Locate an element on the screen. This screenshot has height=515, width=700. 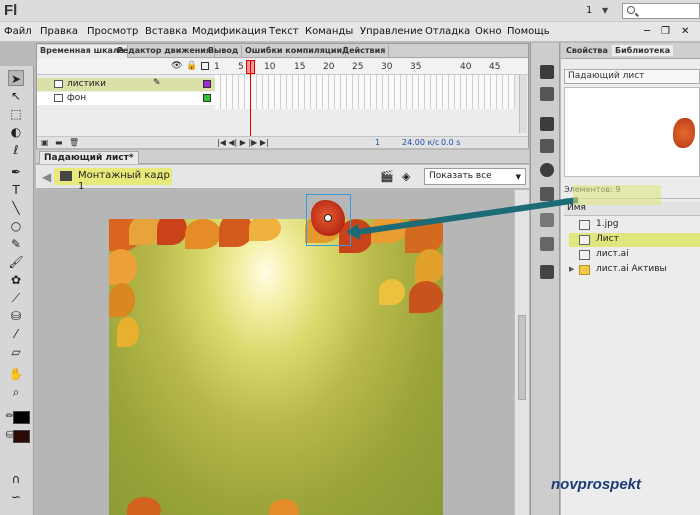
tab-compiler-errors: Ошибки компиляции is located at coordinates (294, 51).